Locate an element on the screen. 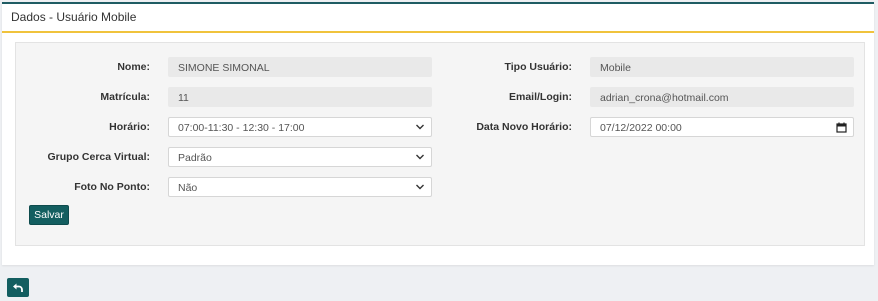  back-button is located at coordinates (18, 287).